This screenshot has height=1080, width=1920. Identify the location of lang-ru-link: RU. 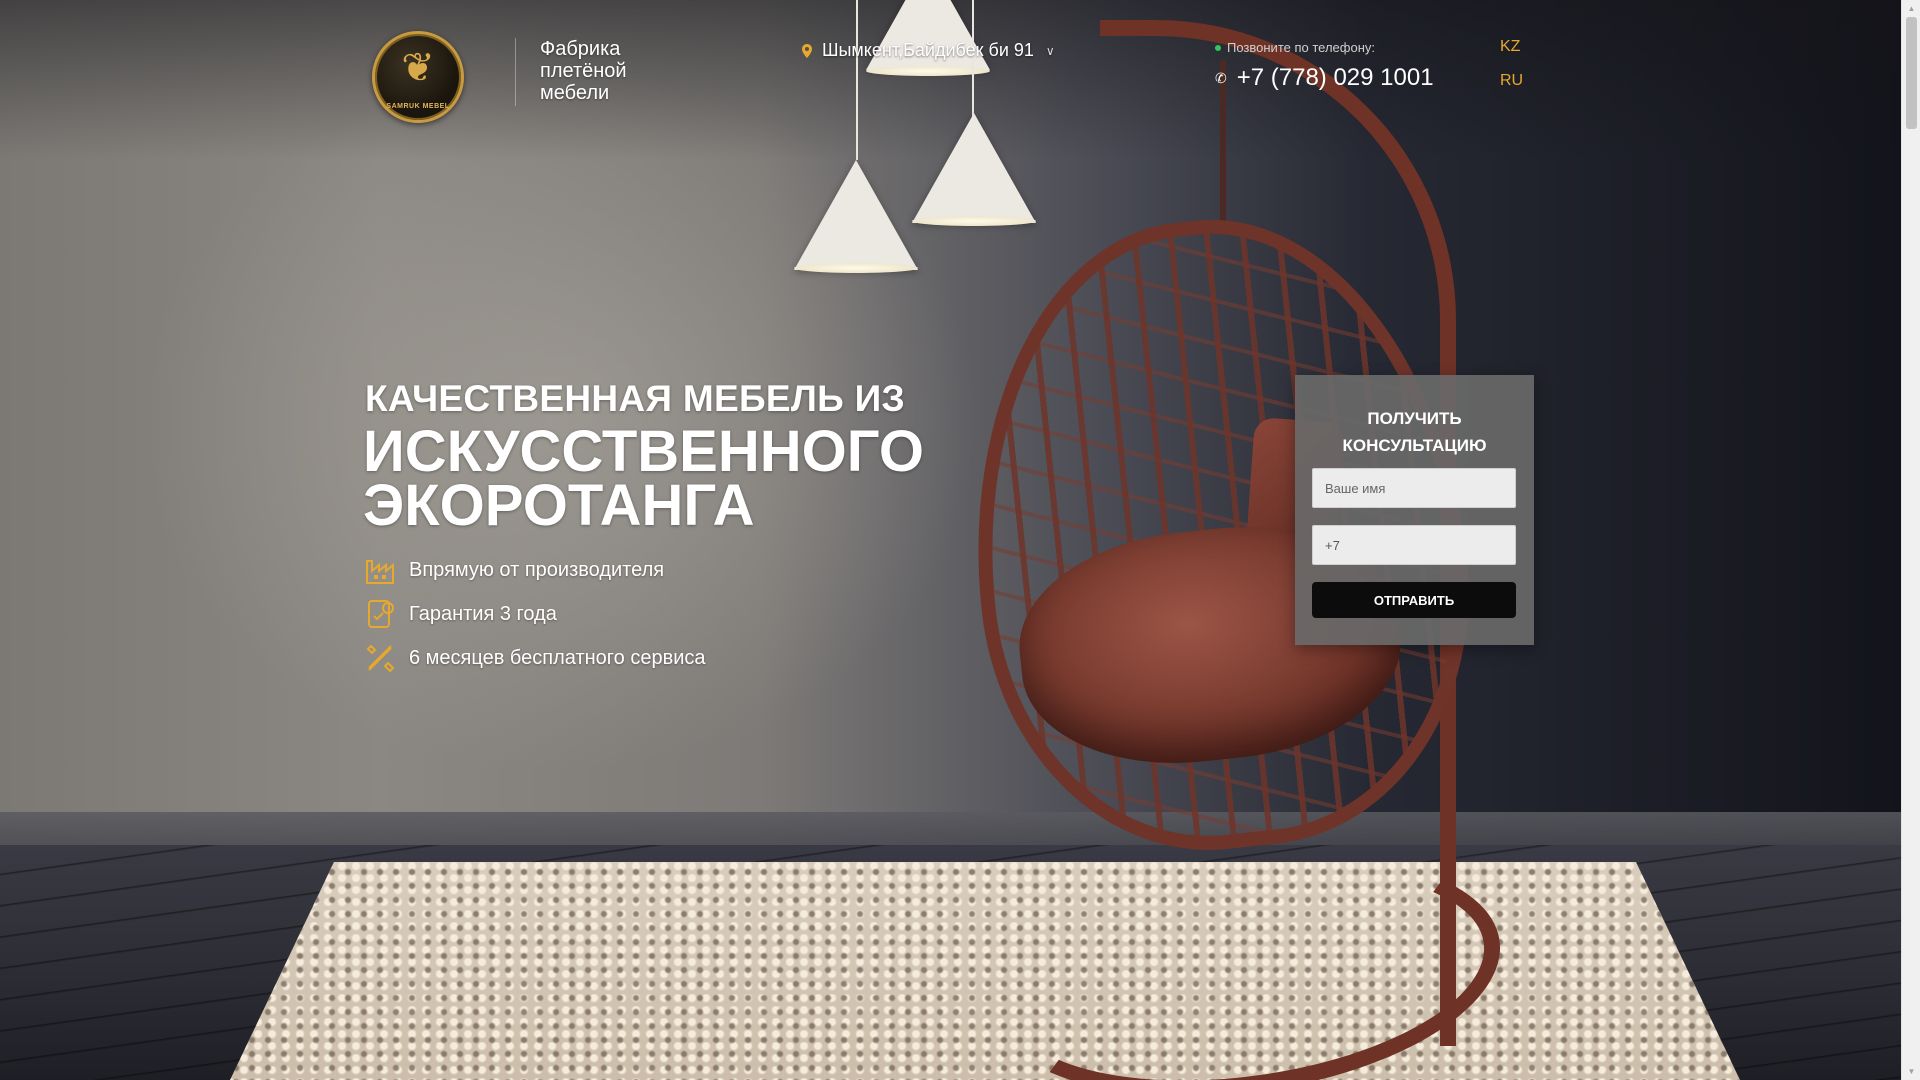
(1511, 81).